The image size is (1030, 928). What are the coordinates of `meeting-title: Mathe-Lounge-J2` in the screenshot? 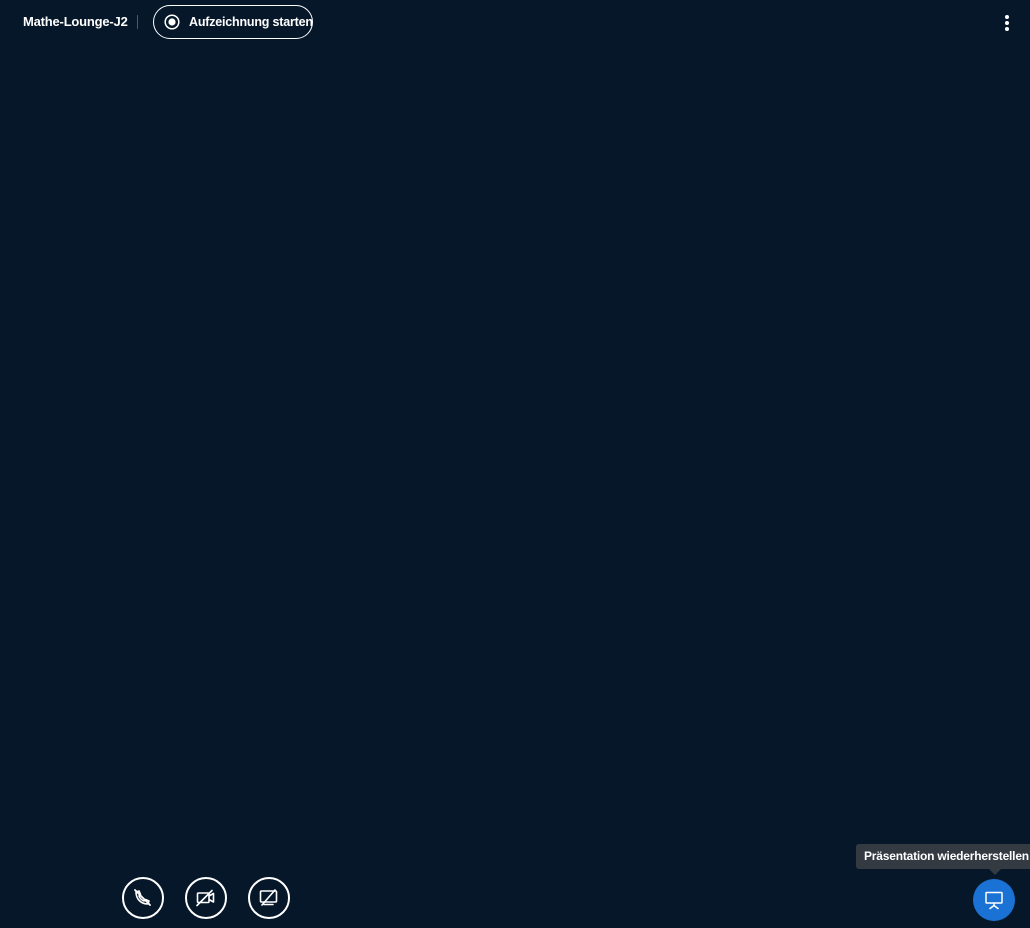 It's located at (75, 21).